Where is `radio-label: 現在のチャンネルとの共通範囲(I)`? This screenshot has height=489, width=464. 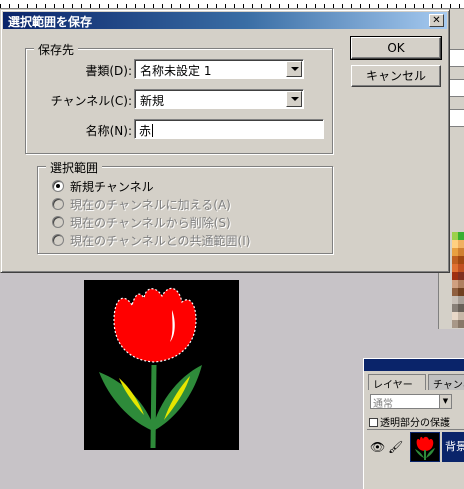 radio-label: 現在のチャンネルとの共通範囲(I) is located at coordinates (160, 241).